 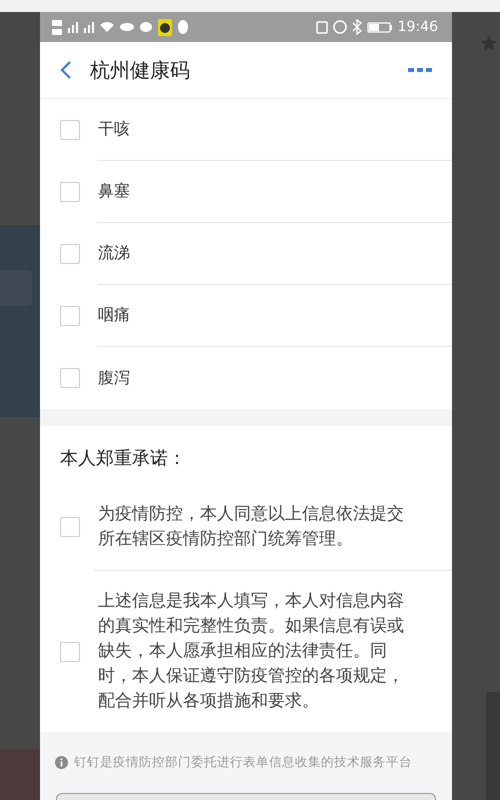 I want to click on back-icon, so click(x=66, y=70).